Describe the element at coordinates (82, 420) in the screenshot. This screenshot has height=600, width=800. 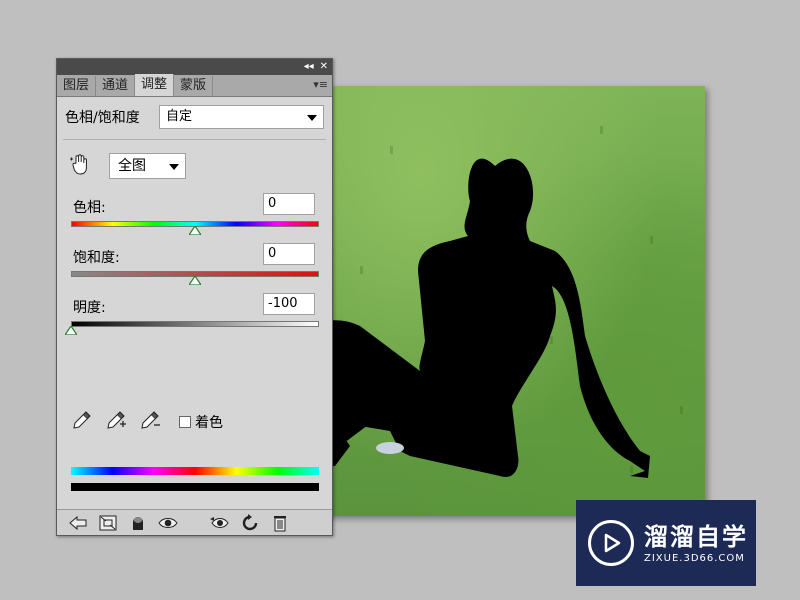
I see `eyedropper-icon` at that location.